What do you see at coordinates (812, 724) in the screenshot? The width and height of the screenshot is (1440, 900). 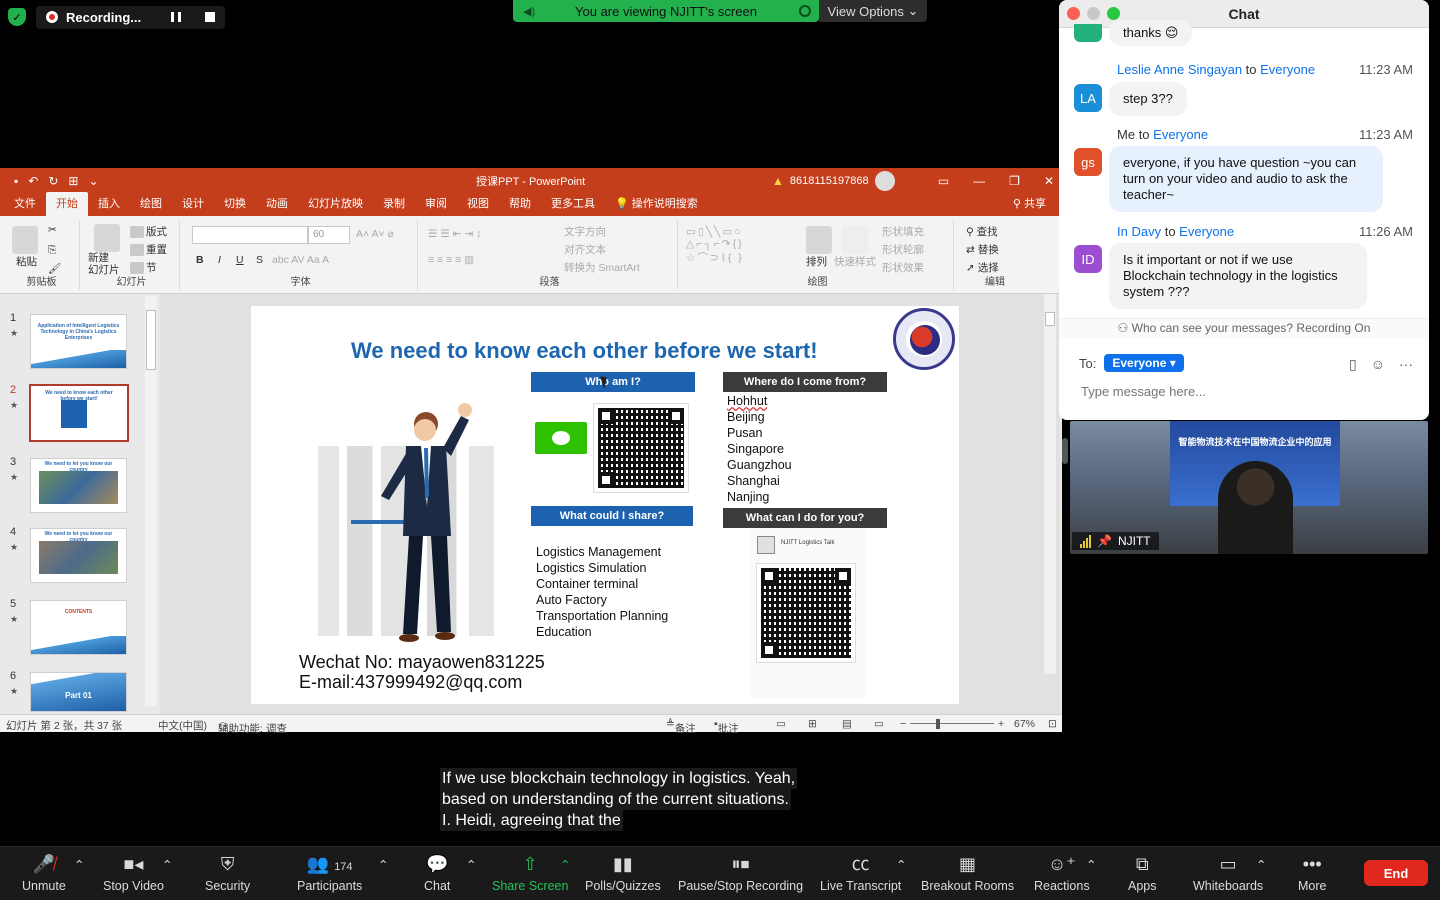 I see `slide-sorter-icon: ⊞` at bounding box center [812, 724].